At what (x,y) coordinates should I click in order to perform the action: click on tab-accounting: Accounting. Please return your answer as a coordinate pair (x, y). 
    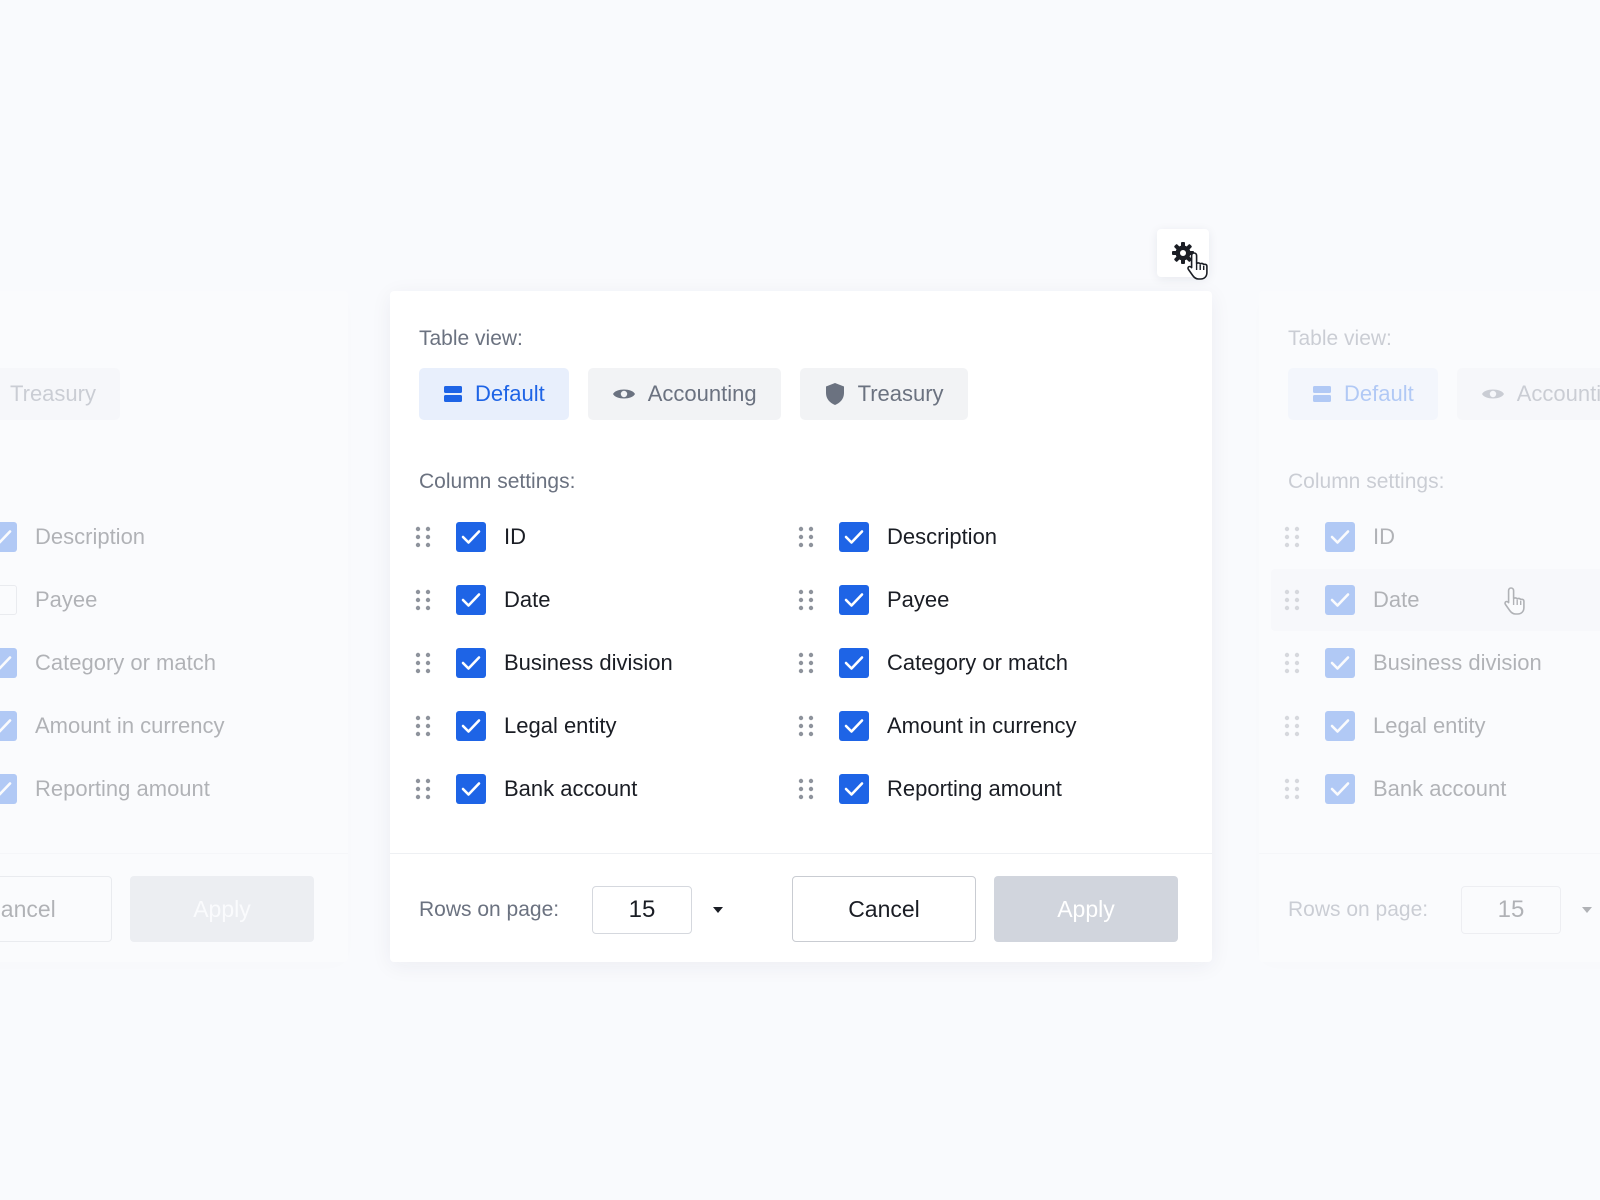
    Looking at the image, I should click on (684, 394).